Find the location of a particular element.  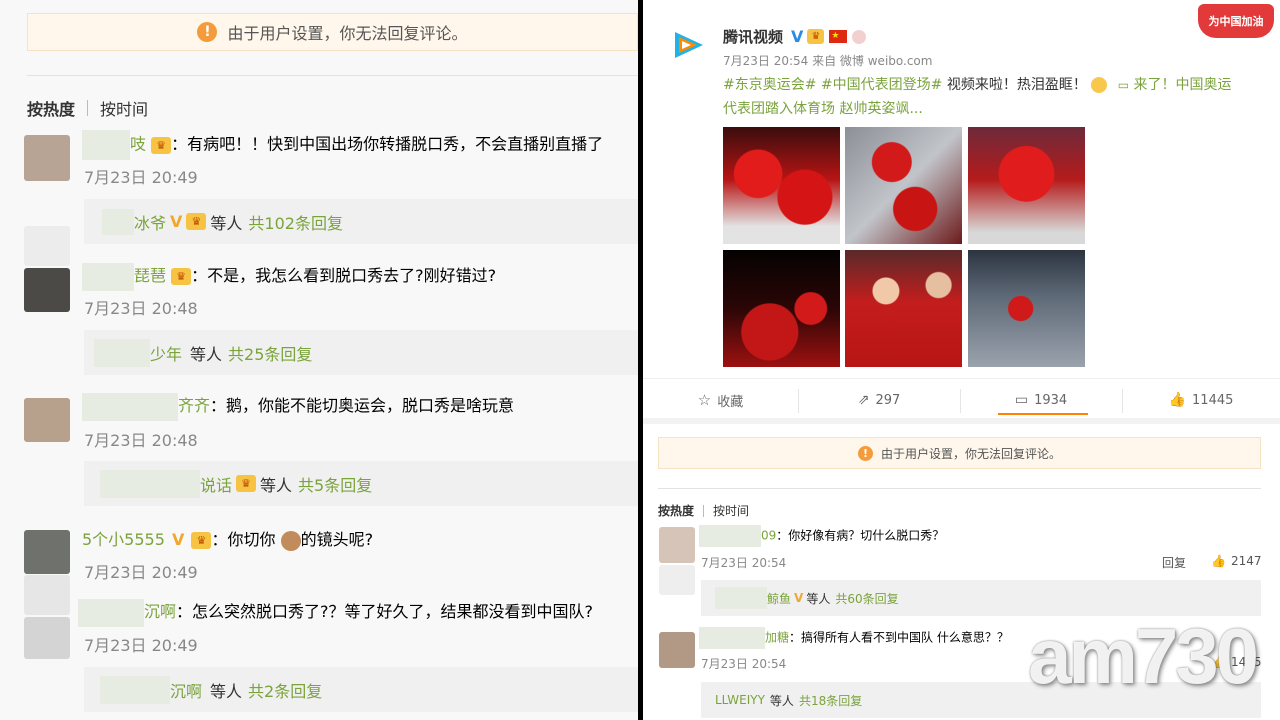

hashtag-link: #东京奥运会# #中国代表团登场# is located at coordinates (832, 85).